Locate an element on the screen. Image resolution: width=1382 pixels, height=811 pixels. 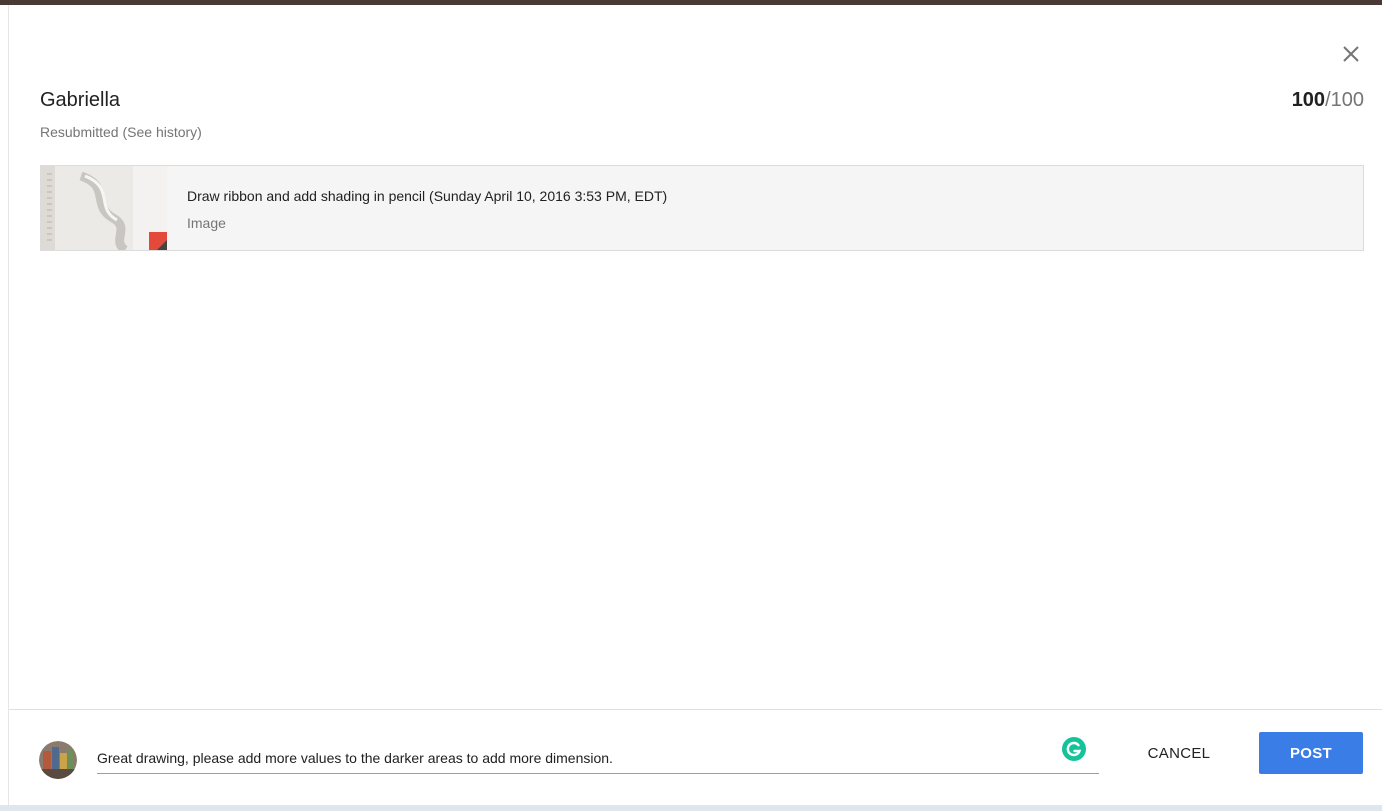
attachment-thumbnail is located at coordinates (104, 208).